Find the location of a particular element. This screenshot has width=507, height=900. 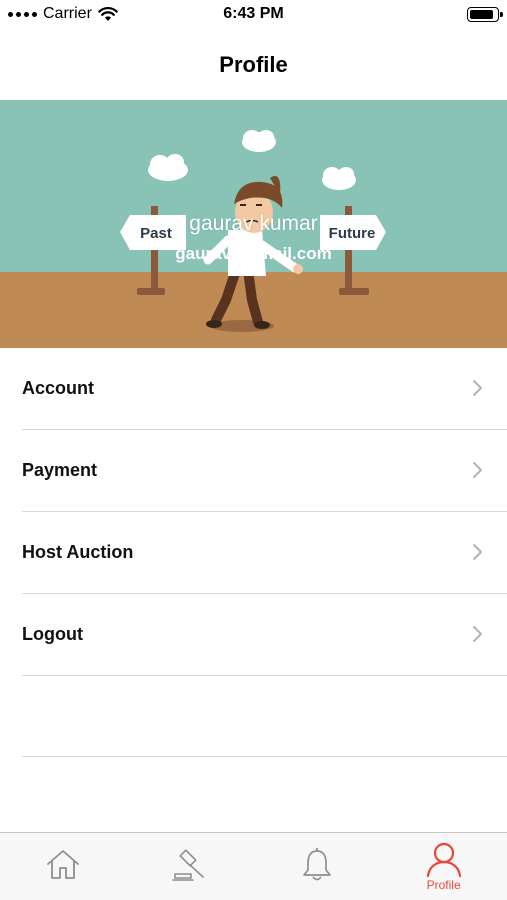

page-title: Profile is located at coordinates (253, 64).